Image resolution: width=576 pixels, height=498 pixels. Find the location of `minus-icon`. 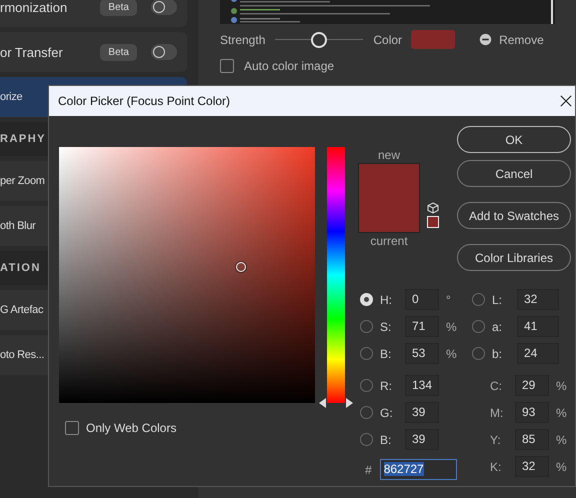

minus-icon is located at coordinates (485, 39).